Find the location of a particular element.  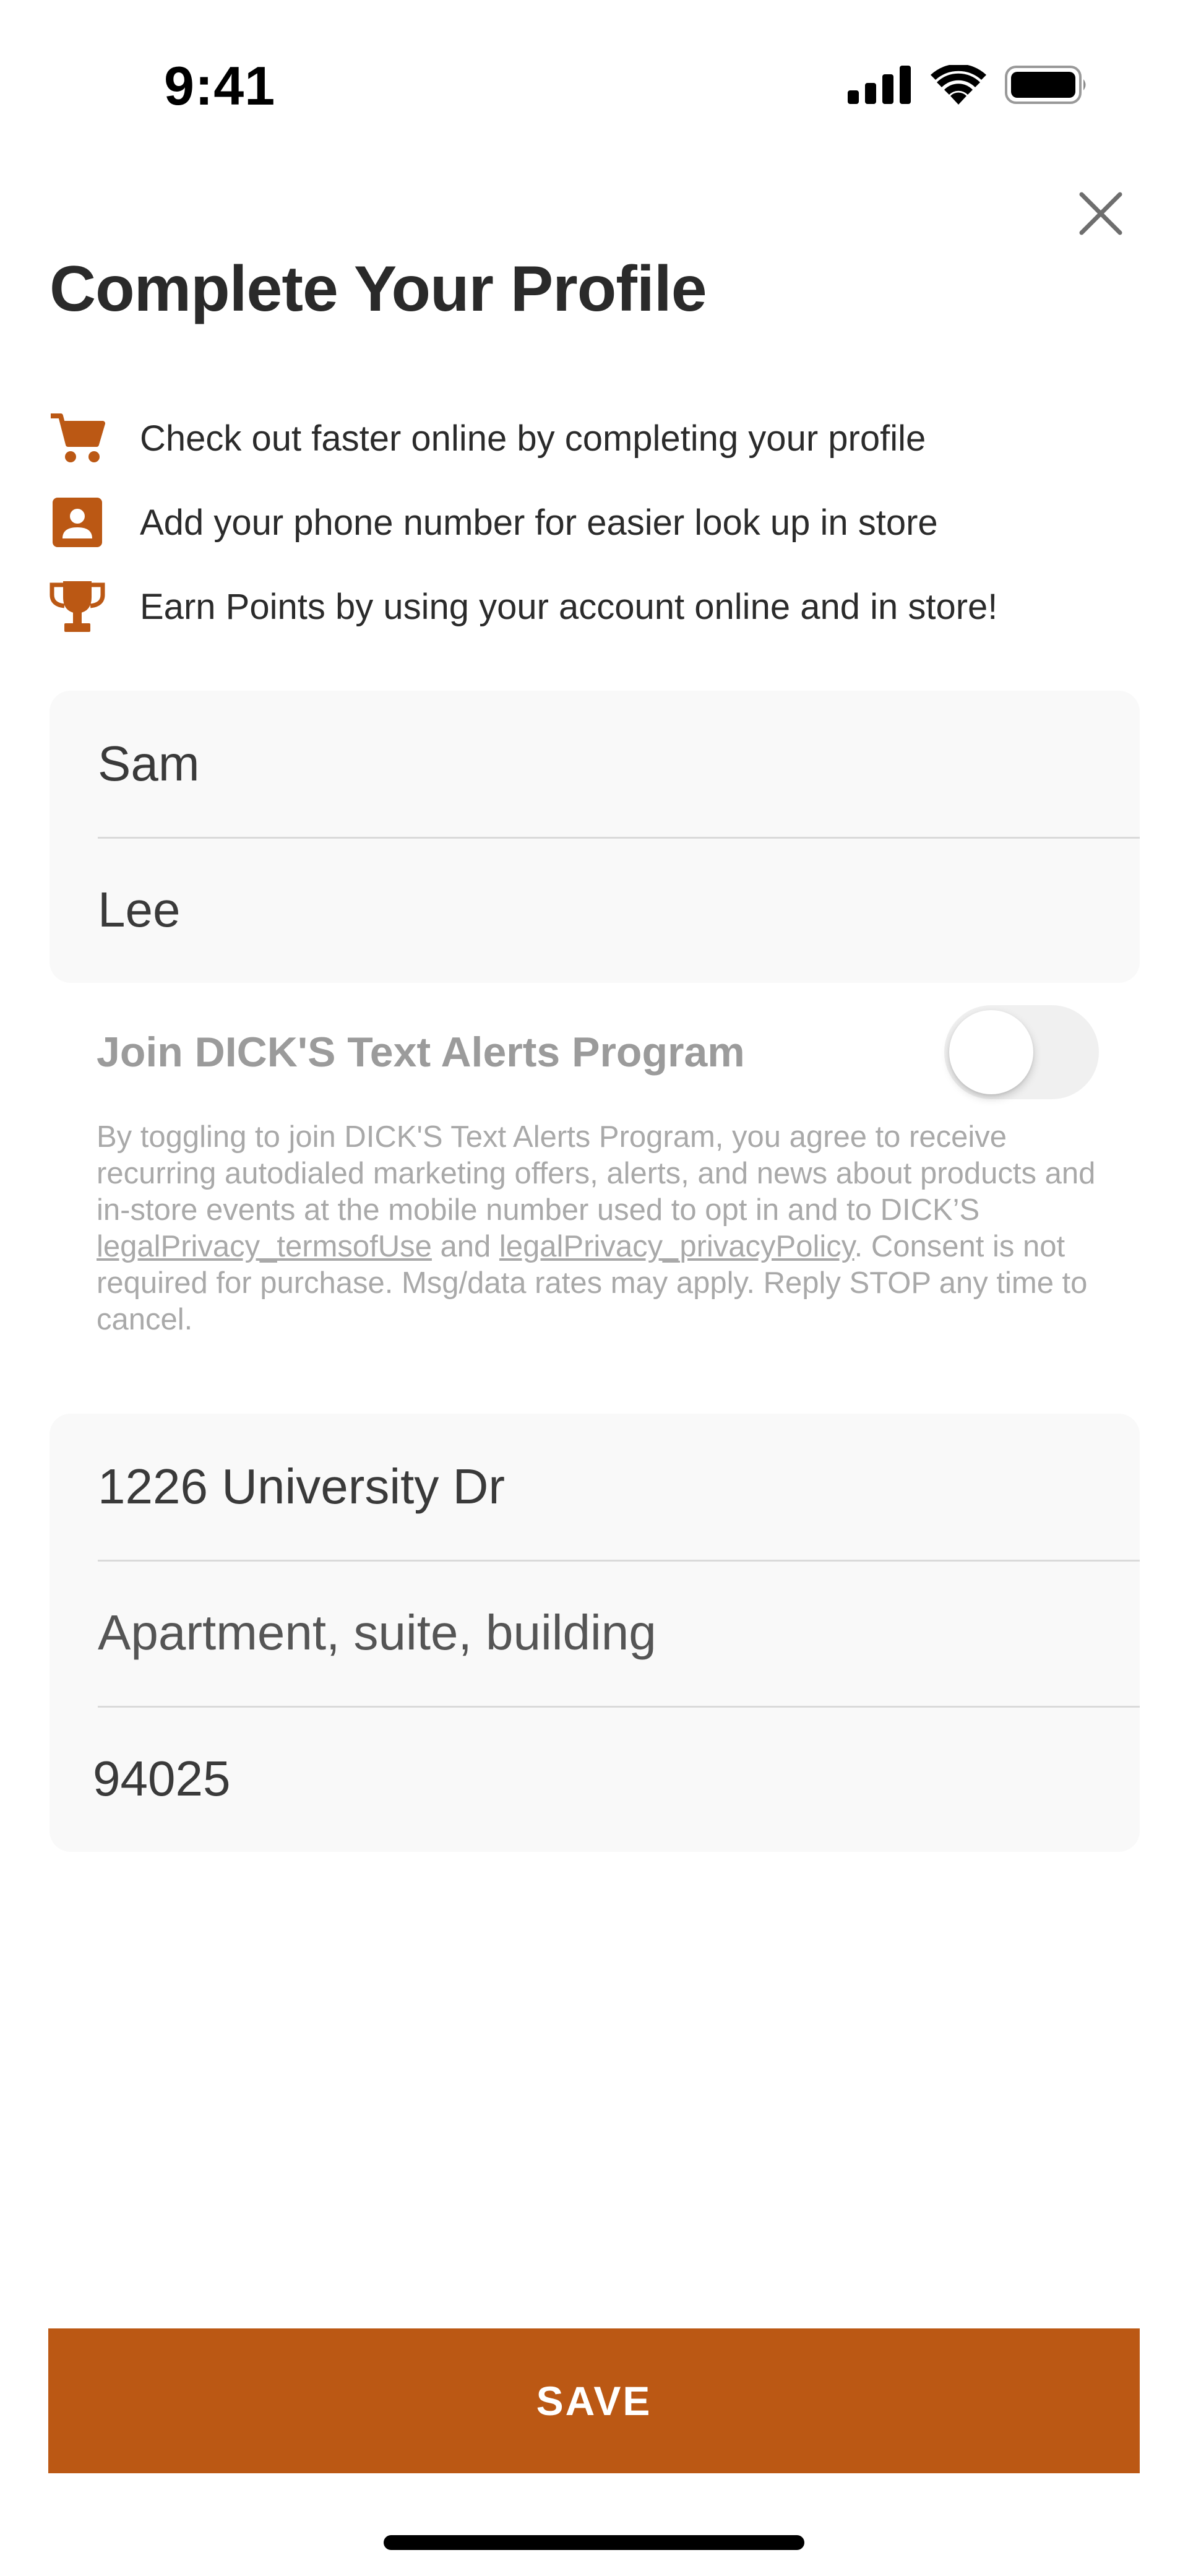

toggle-knob is located at coordinates (991, 1052).